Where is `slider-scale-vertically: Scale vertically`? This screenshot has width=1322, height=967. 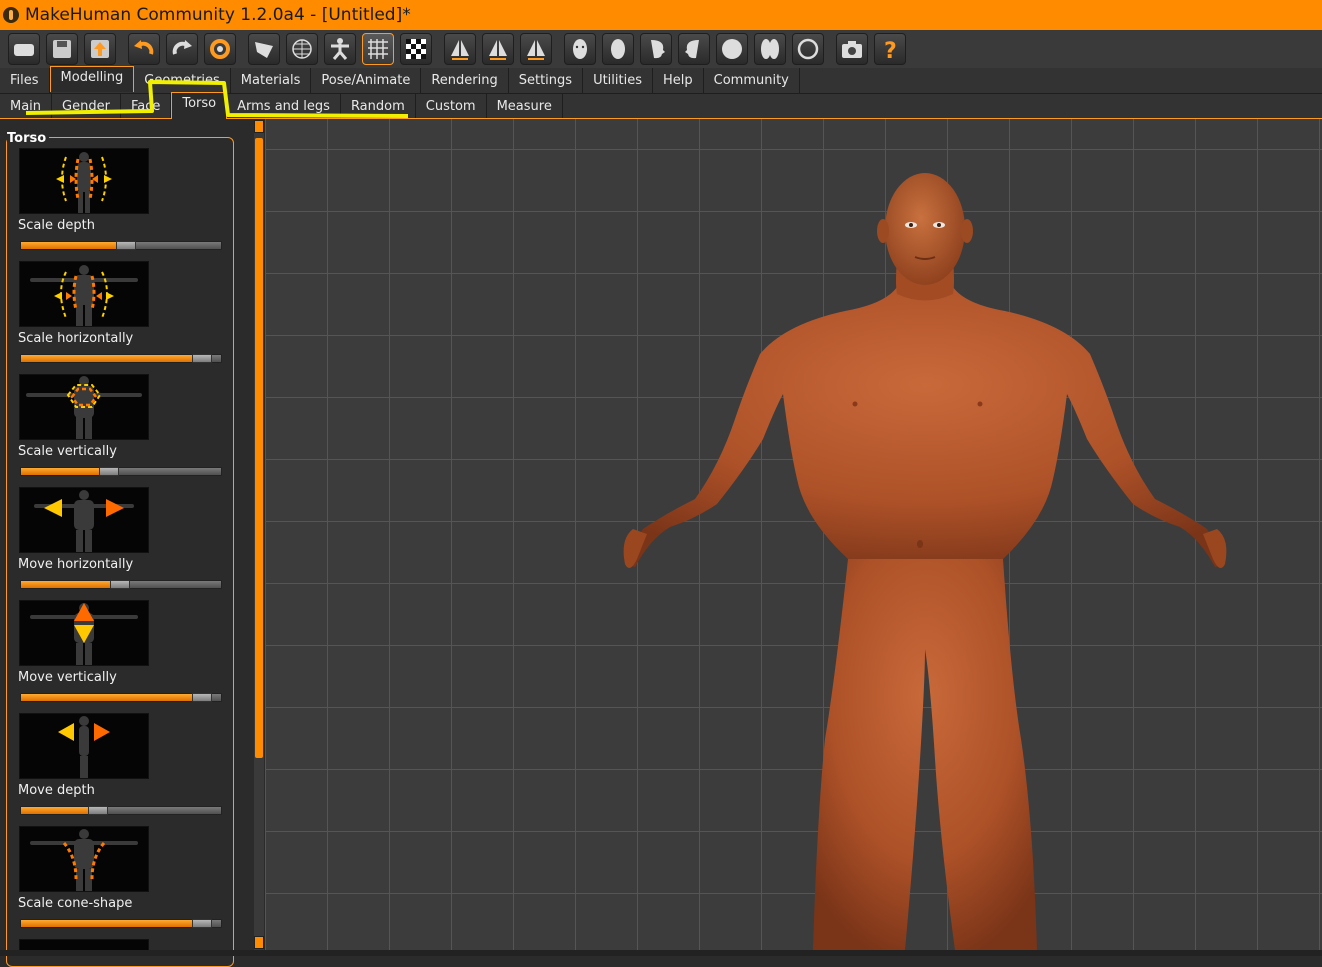
slider-scale-vertically: Scale vertically is located at coordinates (121, 430).